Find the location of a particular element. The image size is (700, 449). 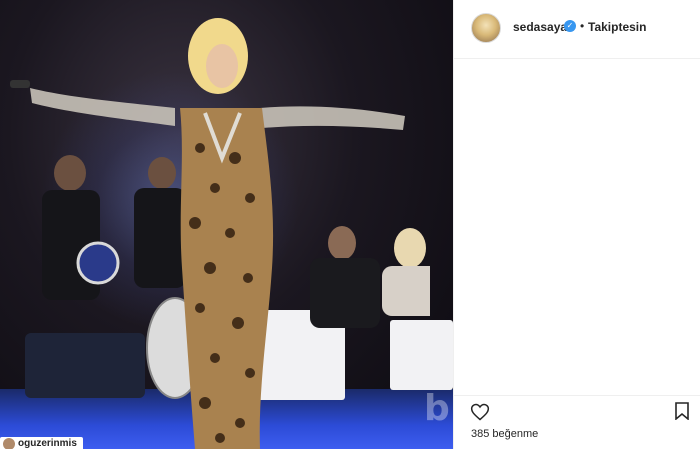

credit-avatar is located at coordinates (9, 443).